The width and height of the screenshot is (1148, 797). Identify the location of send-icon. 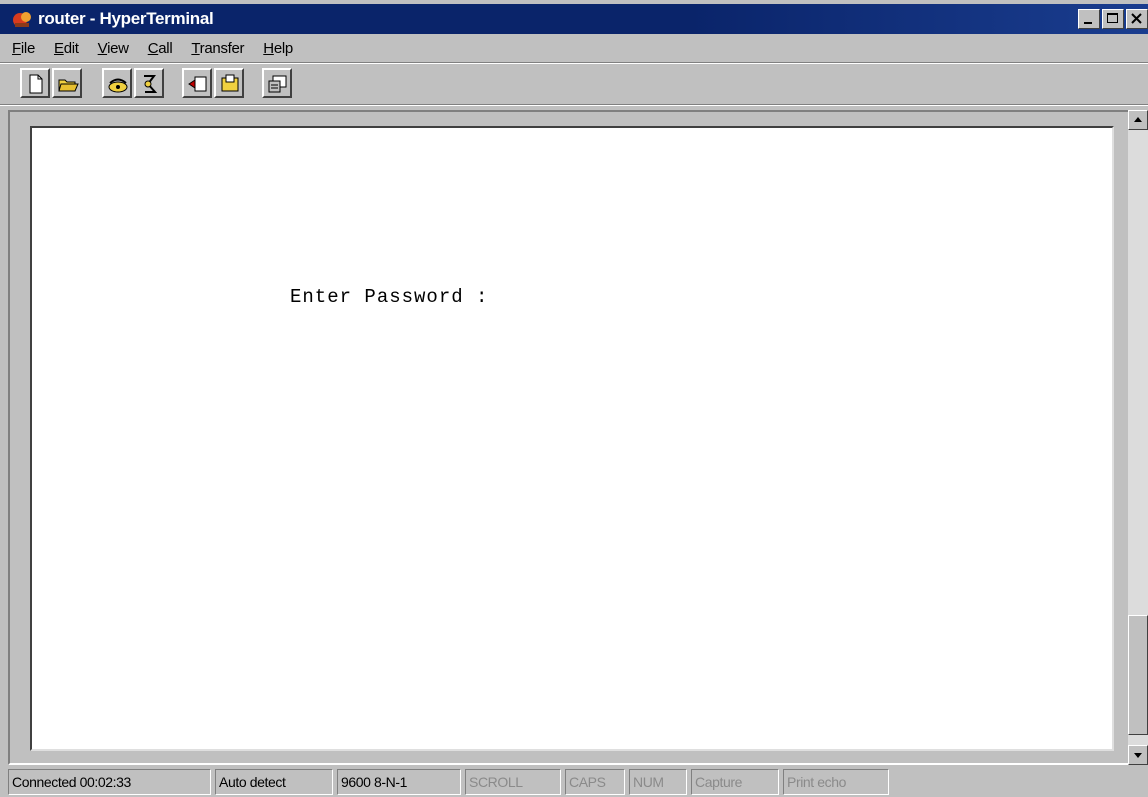
(197, 84).